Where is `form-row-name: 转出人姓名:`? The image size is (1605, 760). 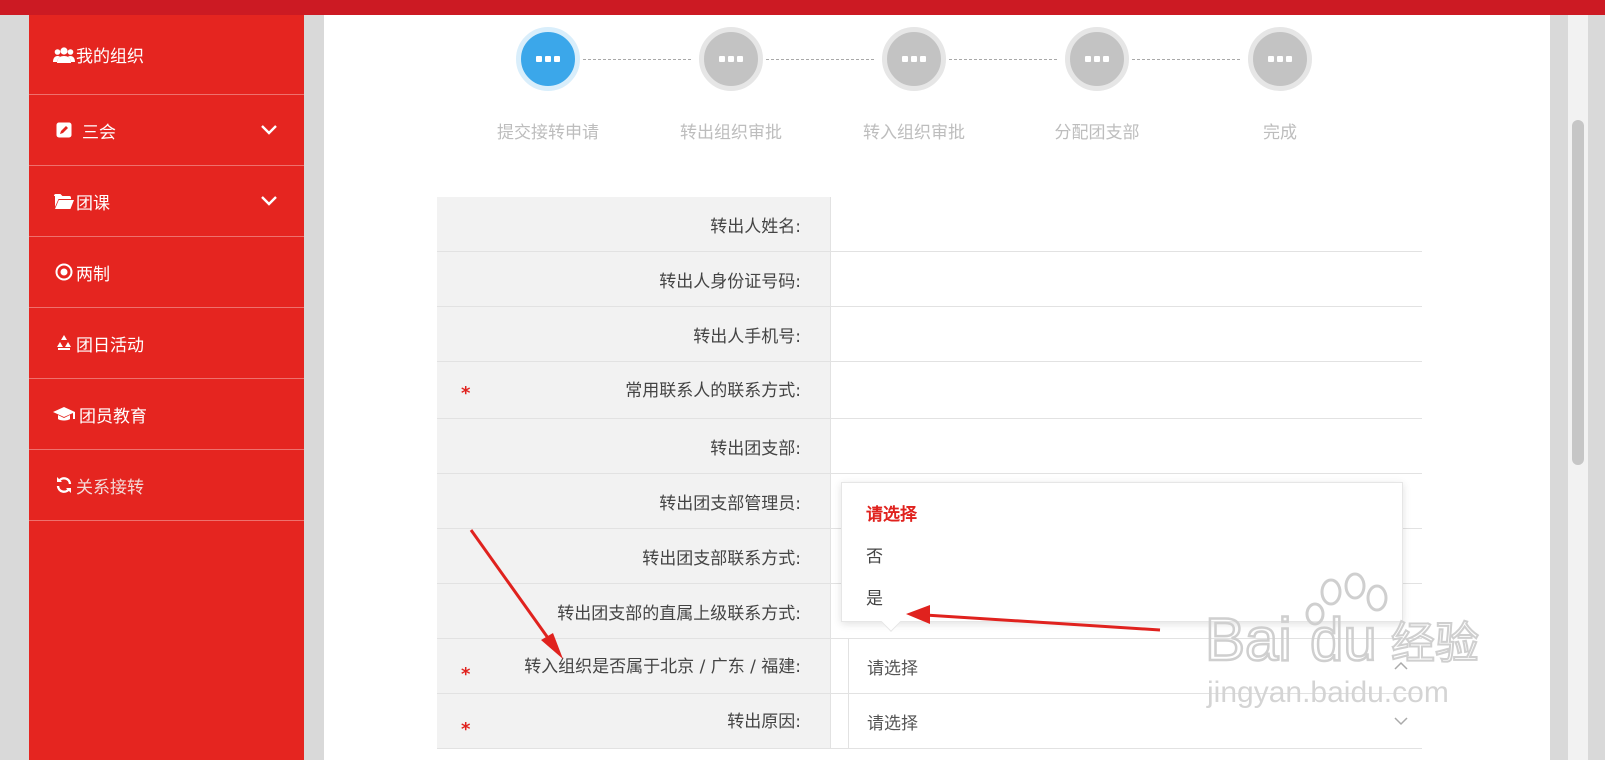 form-row-name: 转出人姓名: is located at coordinates (929, 224).